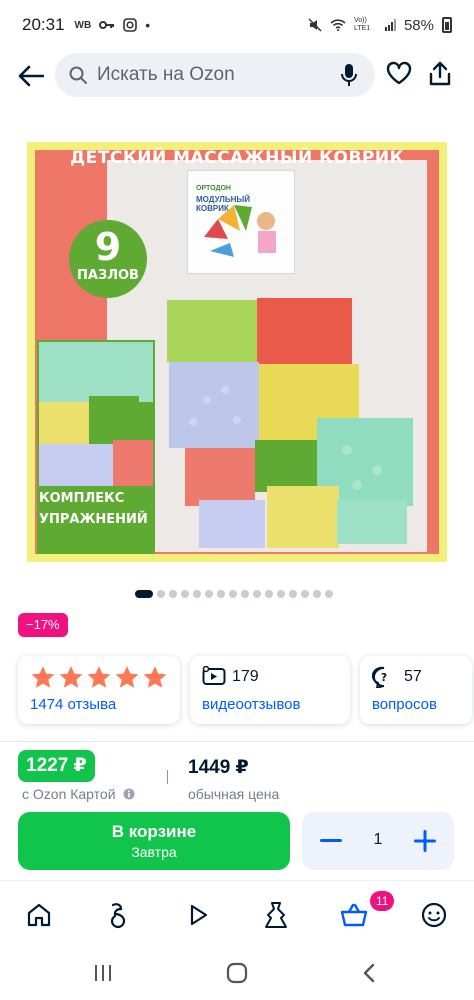 Image resolution: width=474 pixels, height=1000 pixels. Describe the element at coordinates (130, 25) in the screenshot. I see `instagram-icon` at that location.